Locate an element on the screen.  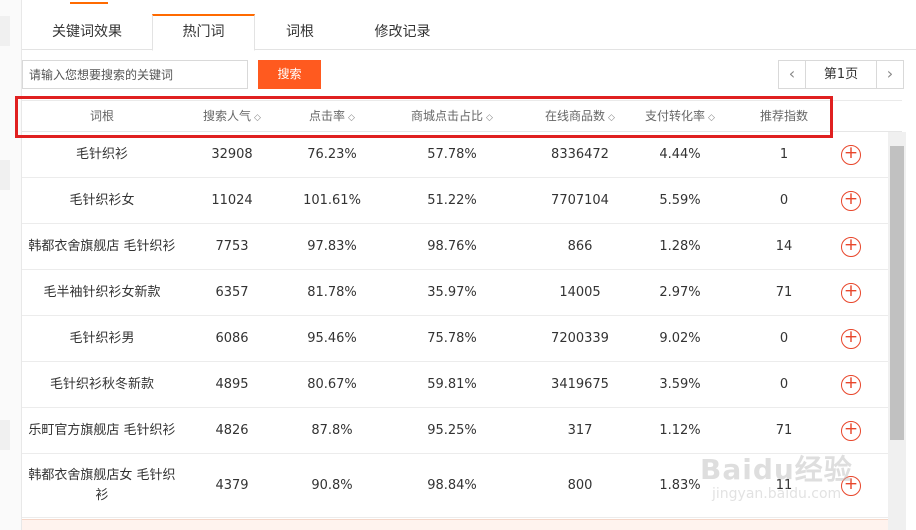
column-header-online-items: 在线商品数 ◇ is located at coordinates (580, 116).